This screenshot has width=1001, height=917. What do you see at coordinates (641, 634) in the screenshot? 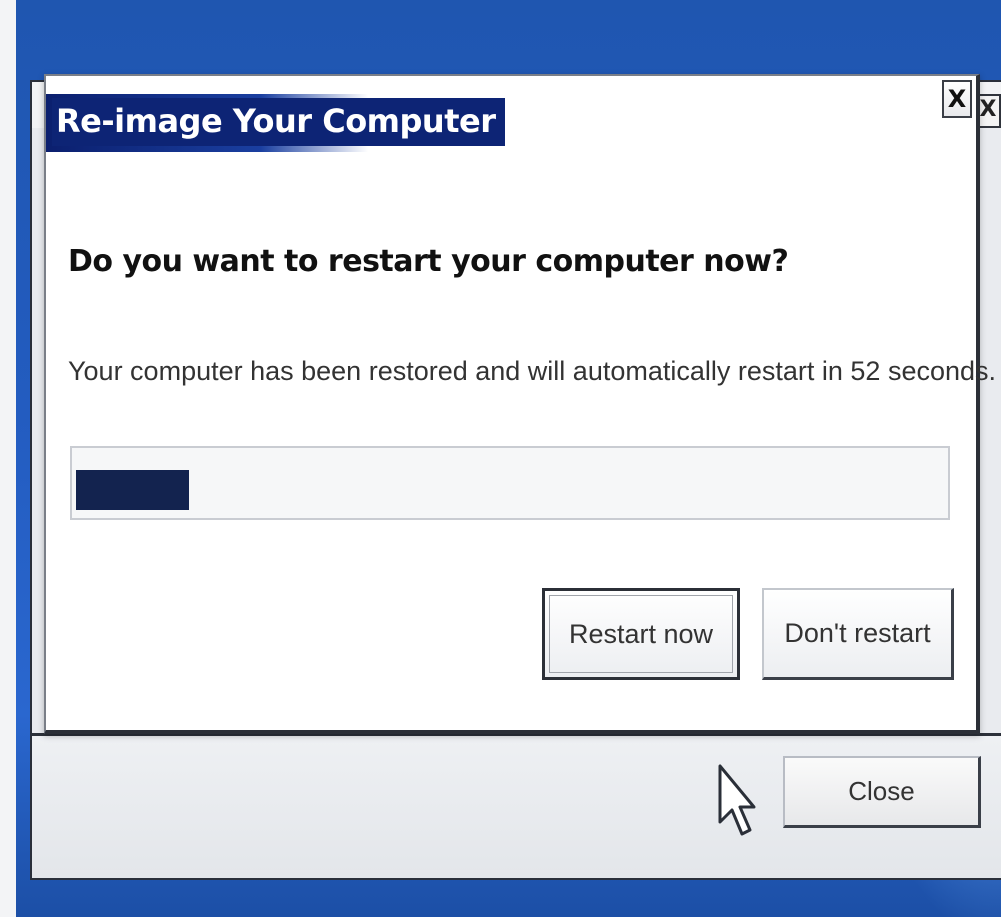
I see `restart-now-button: Restart now` at bounding box center [641, 634].